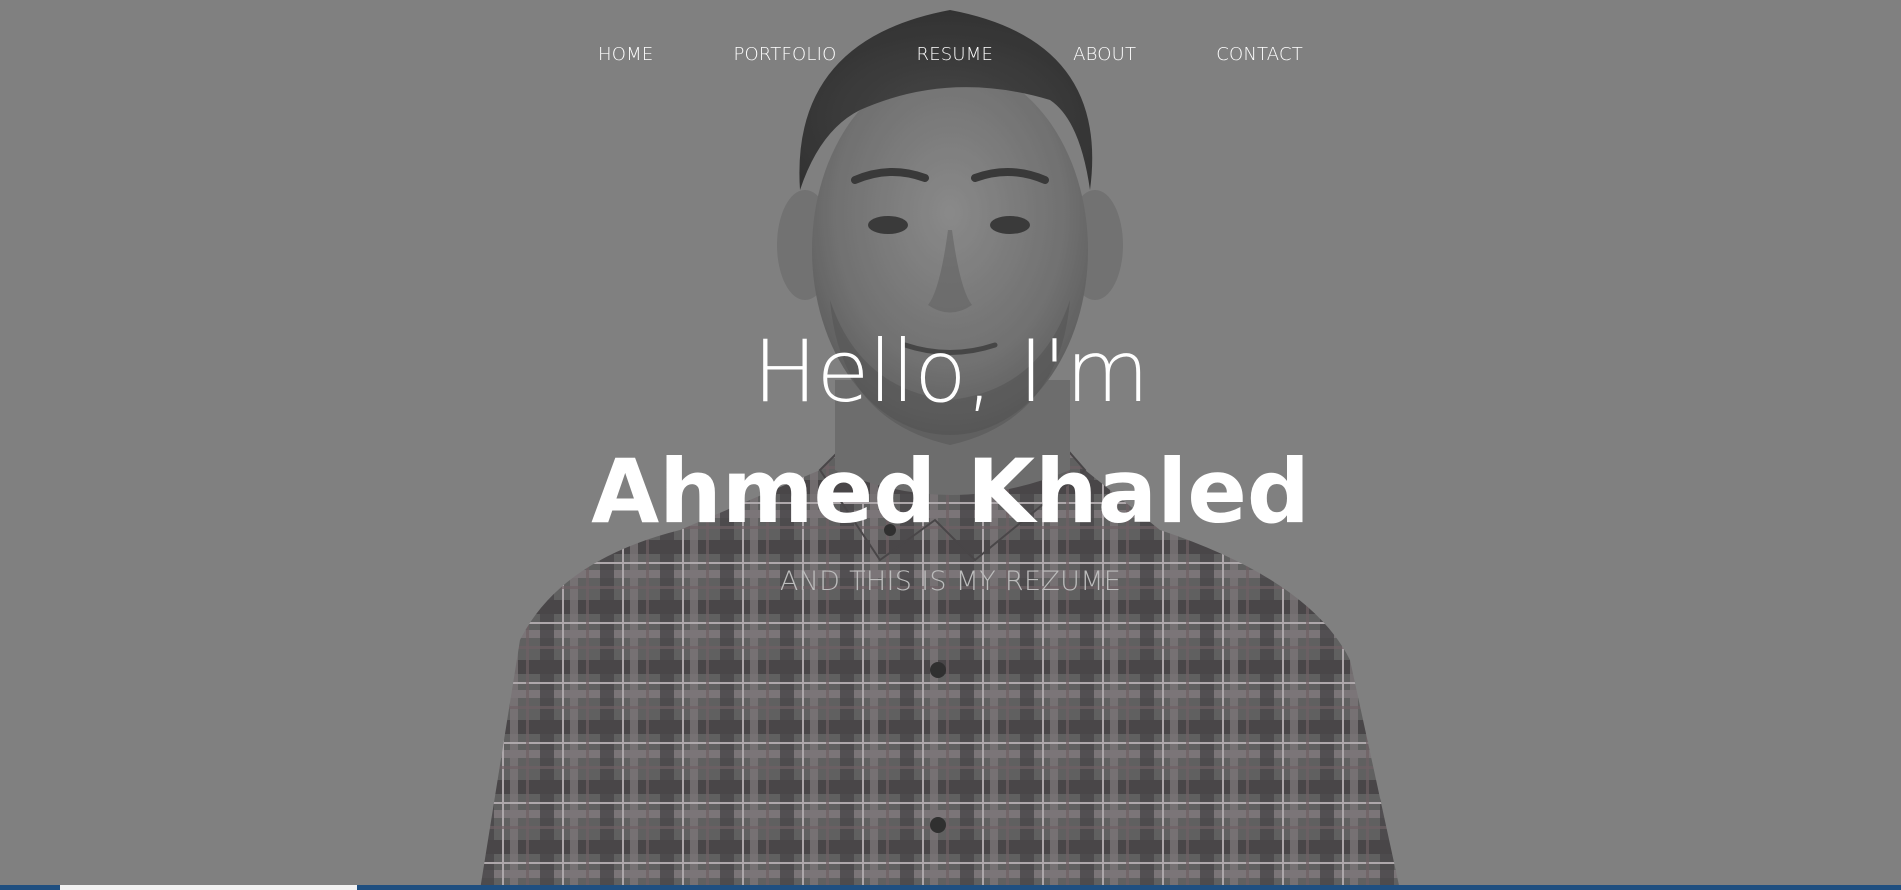 The width and height of the screenshot is (1901, 890). What do you see at coordinates (1104, 54) in the screenshot?
I see `nav-about: ABOUT` at bounding box center [1104, 54].